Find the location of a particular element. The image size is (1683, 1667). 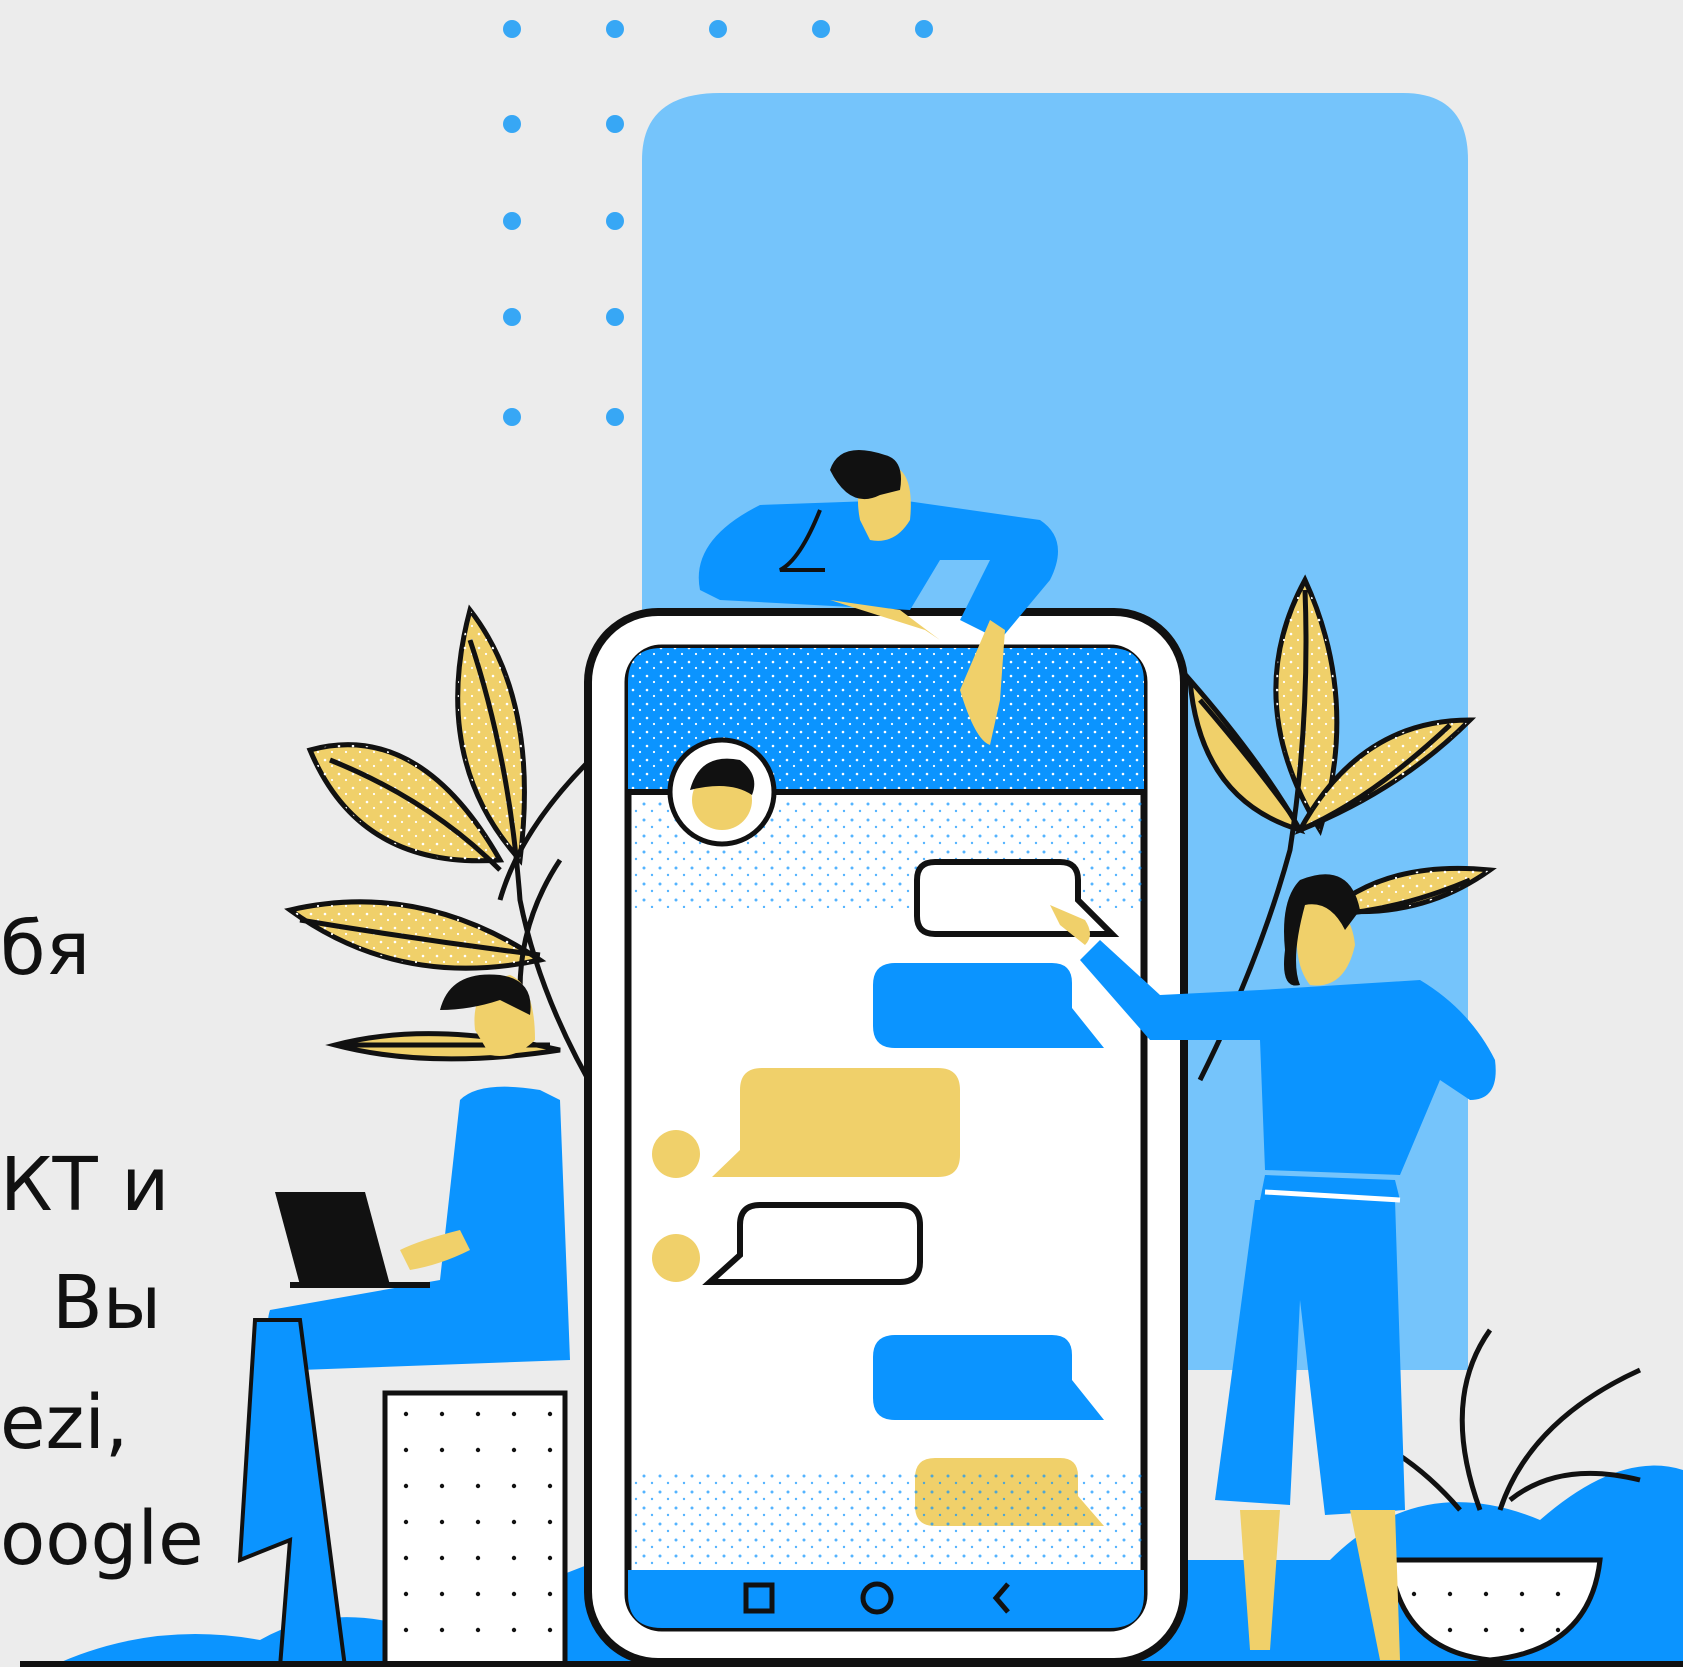

man-seated is located at coordinates (403, 1320).